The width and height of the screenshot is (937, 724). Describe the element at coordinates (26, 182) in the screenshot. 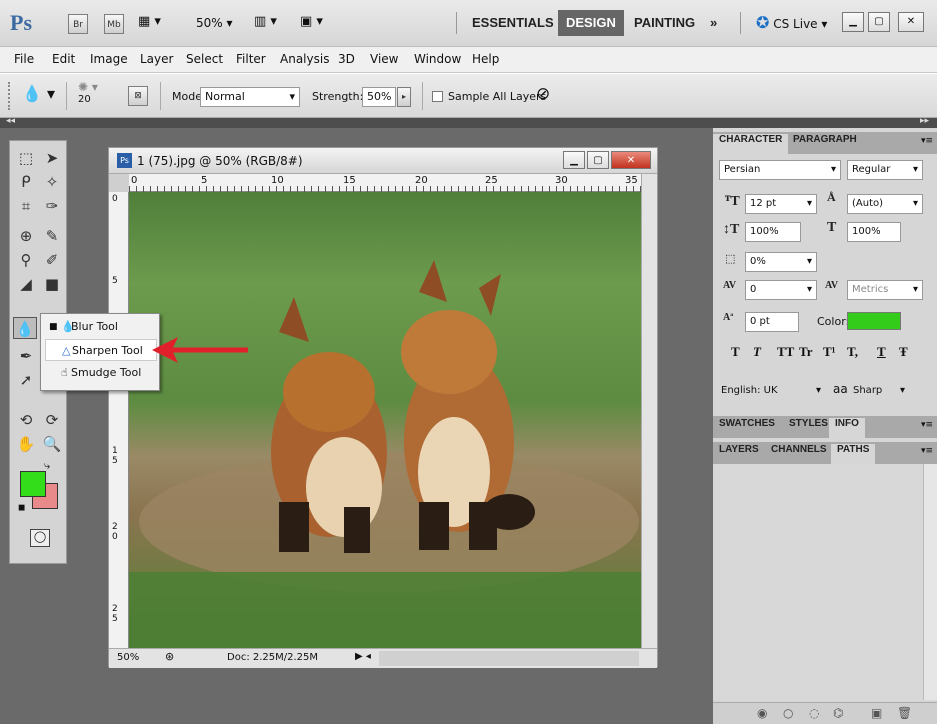

I see `lasso-tool: ᑭ` at that location.